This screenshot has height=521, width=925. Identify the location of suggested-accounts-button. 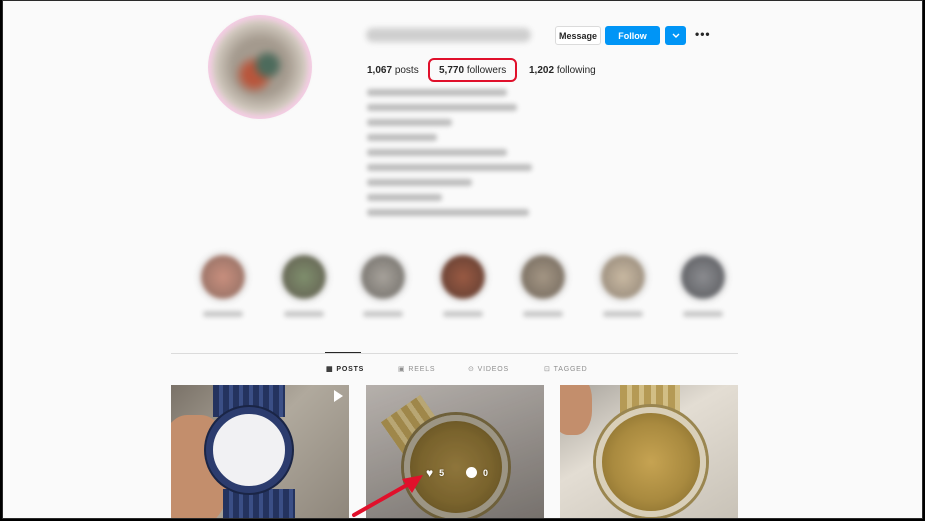
(675, 35).